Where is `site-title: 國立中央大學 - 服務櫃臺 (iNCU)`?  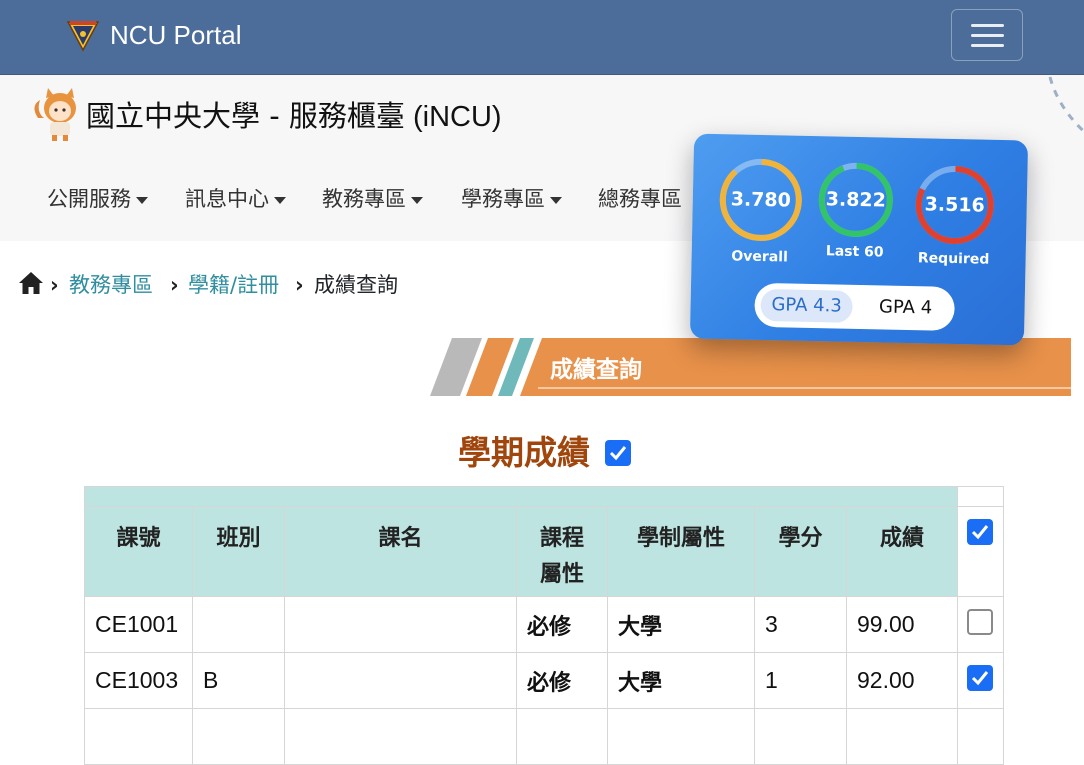 site-title: 國立中央大學 - 服務櫃臺 (iNCU) is located at coordinates (294, 116).